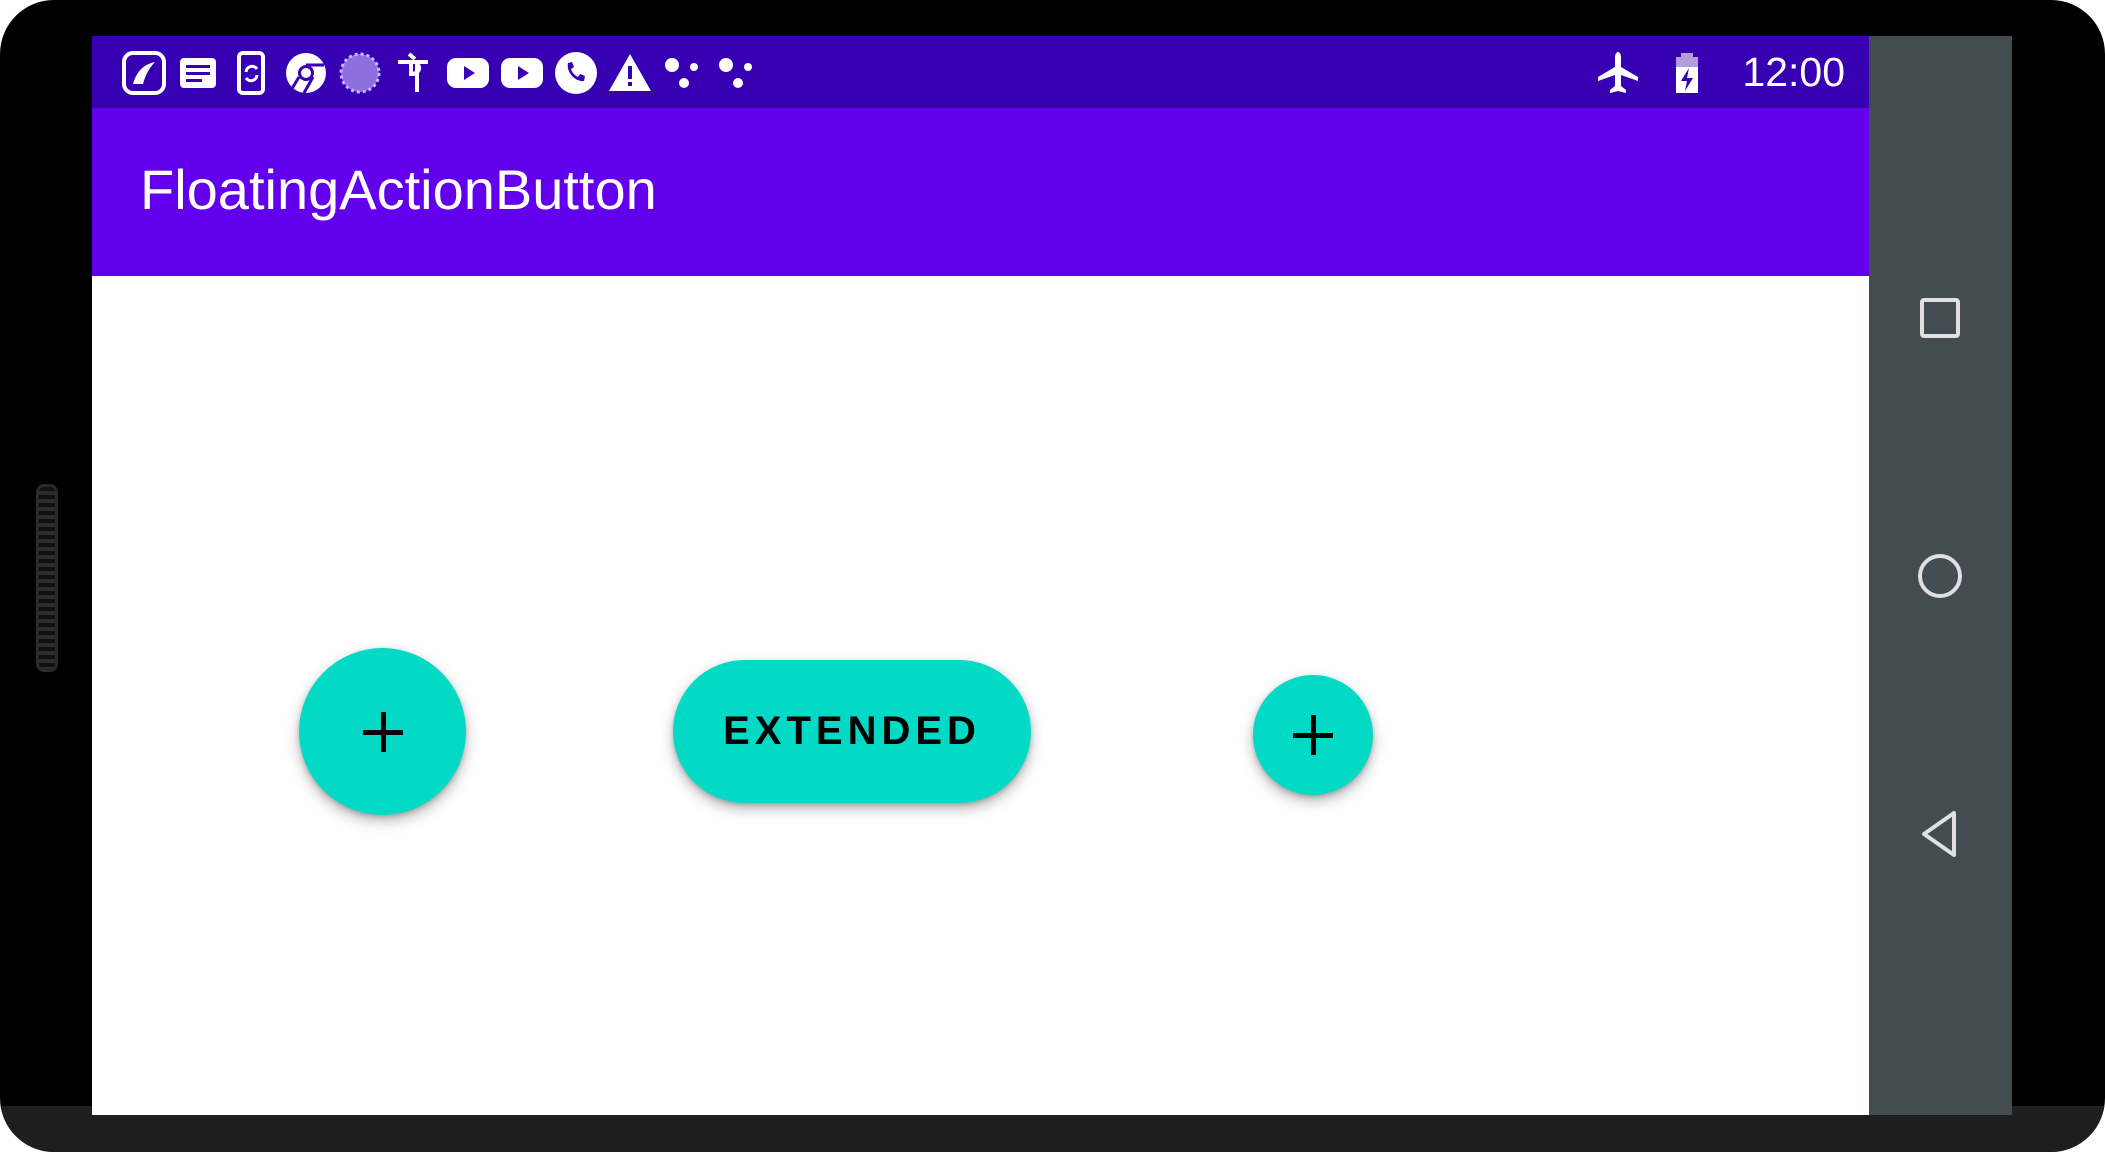  I want to click on warning-icon, so click(630, 73).